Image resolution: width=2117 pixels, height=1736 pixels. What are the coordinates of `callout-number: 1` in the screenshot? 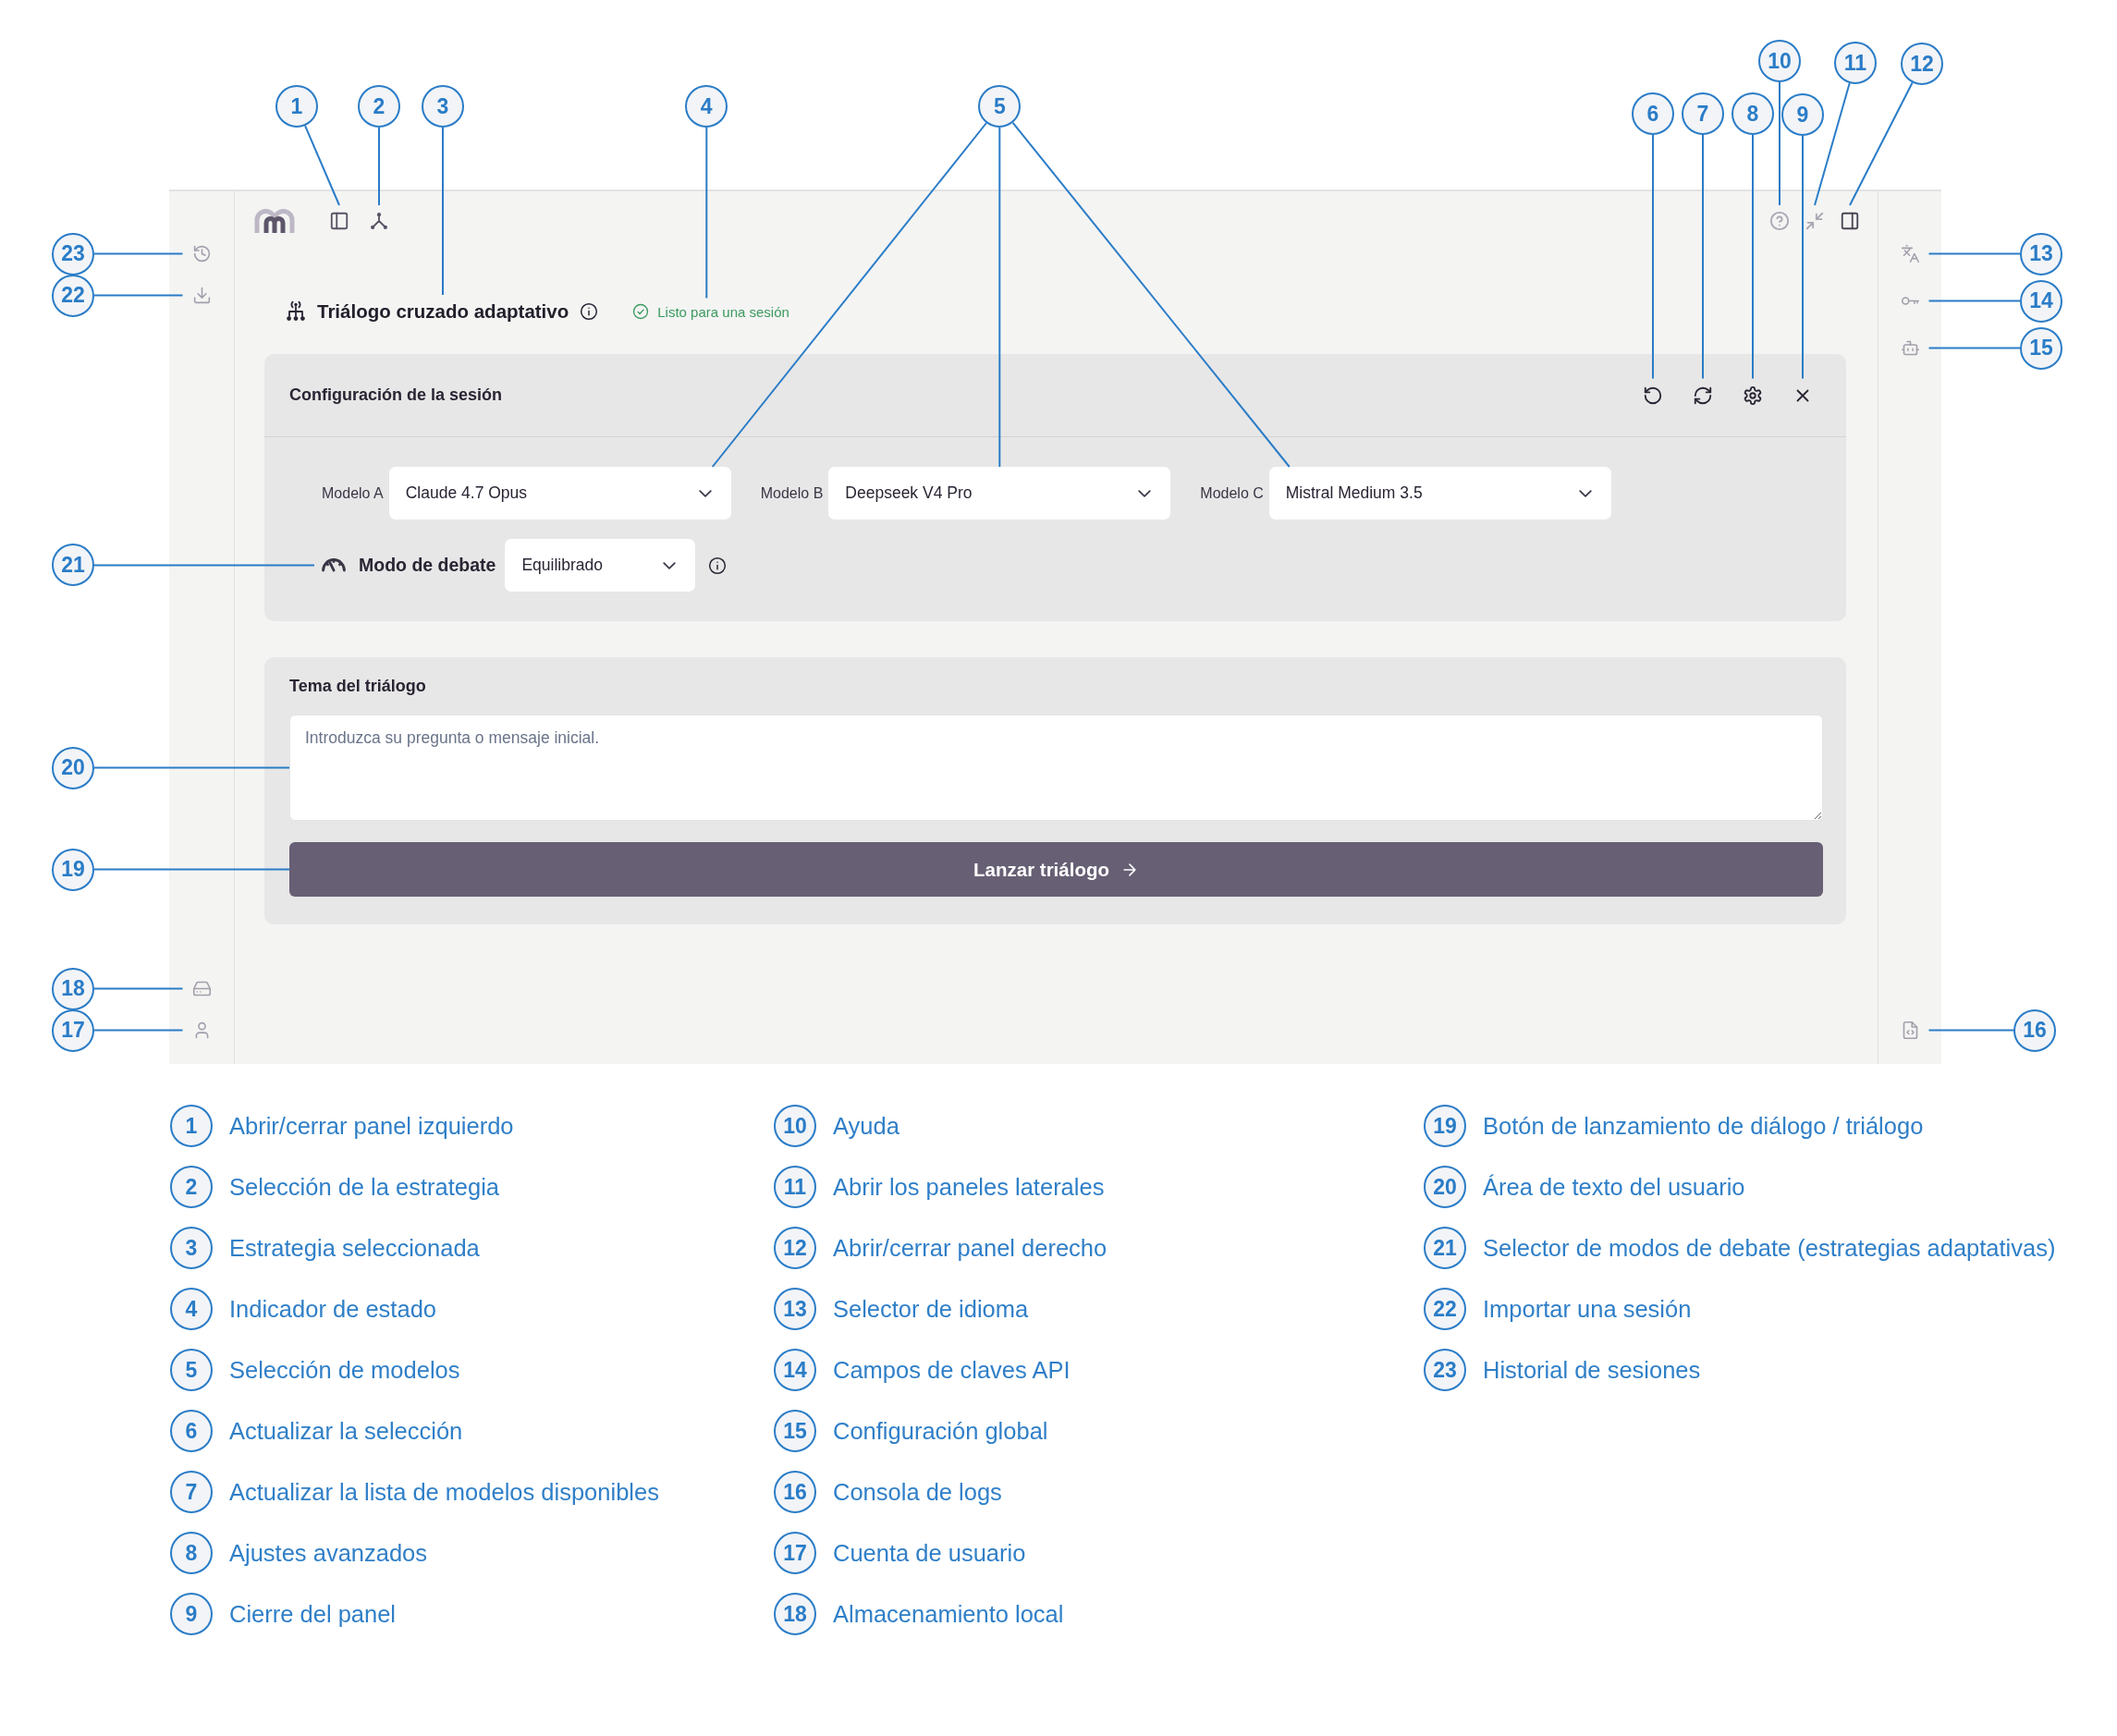 It's located at (296, 106).